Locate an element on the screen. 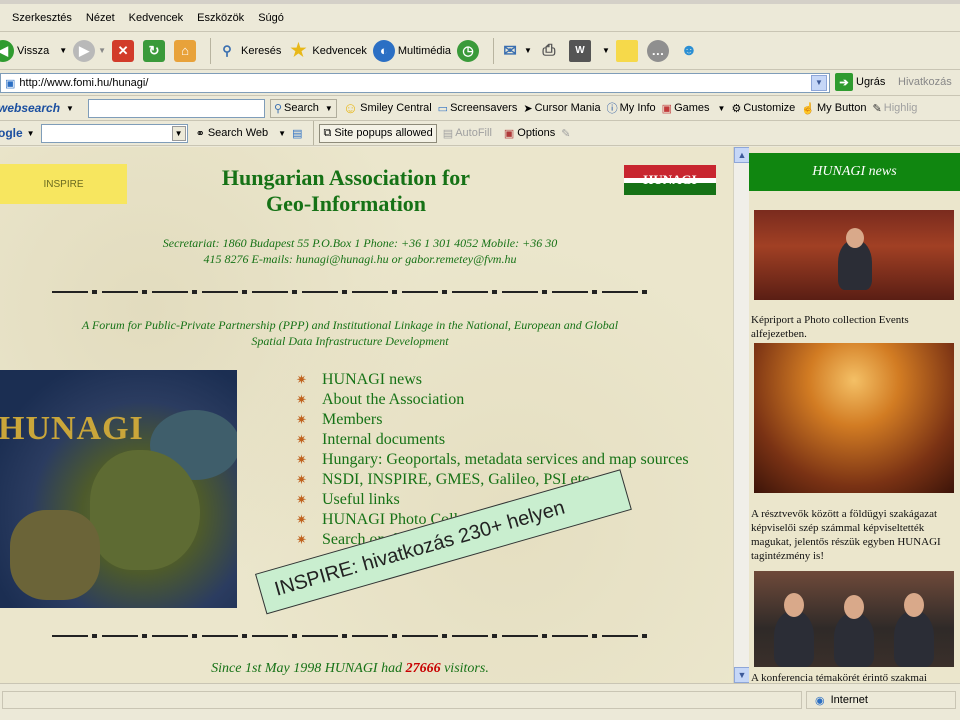  go-button: ➔ Ugrás is located at coordinates (860, 82).